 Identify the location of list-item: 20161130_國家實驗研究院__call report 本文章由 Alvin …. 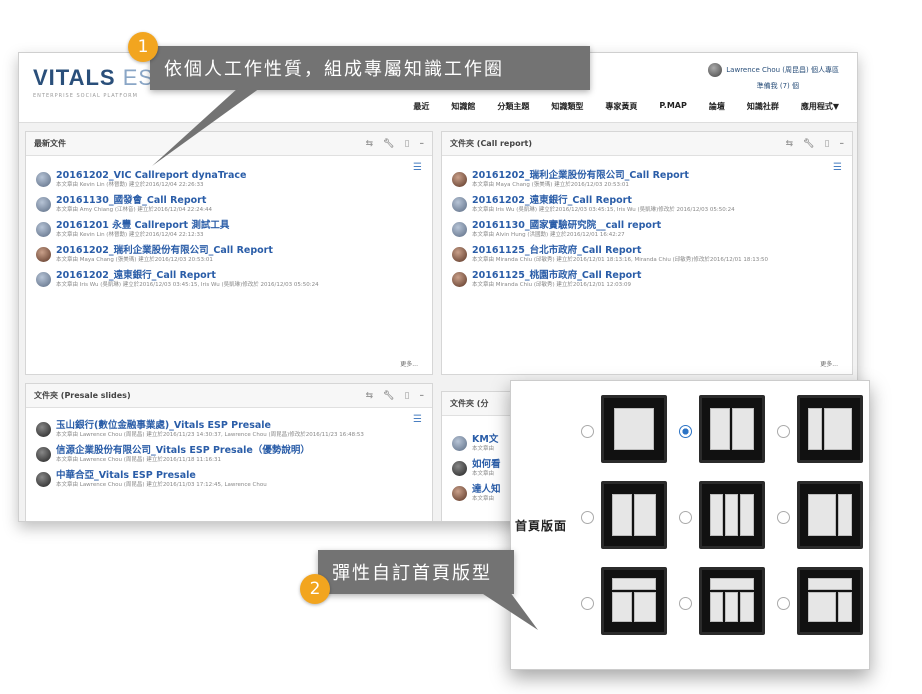
(647, 229).